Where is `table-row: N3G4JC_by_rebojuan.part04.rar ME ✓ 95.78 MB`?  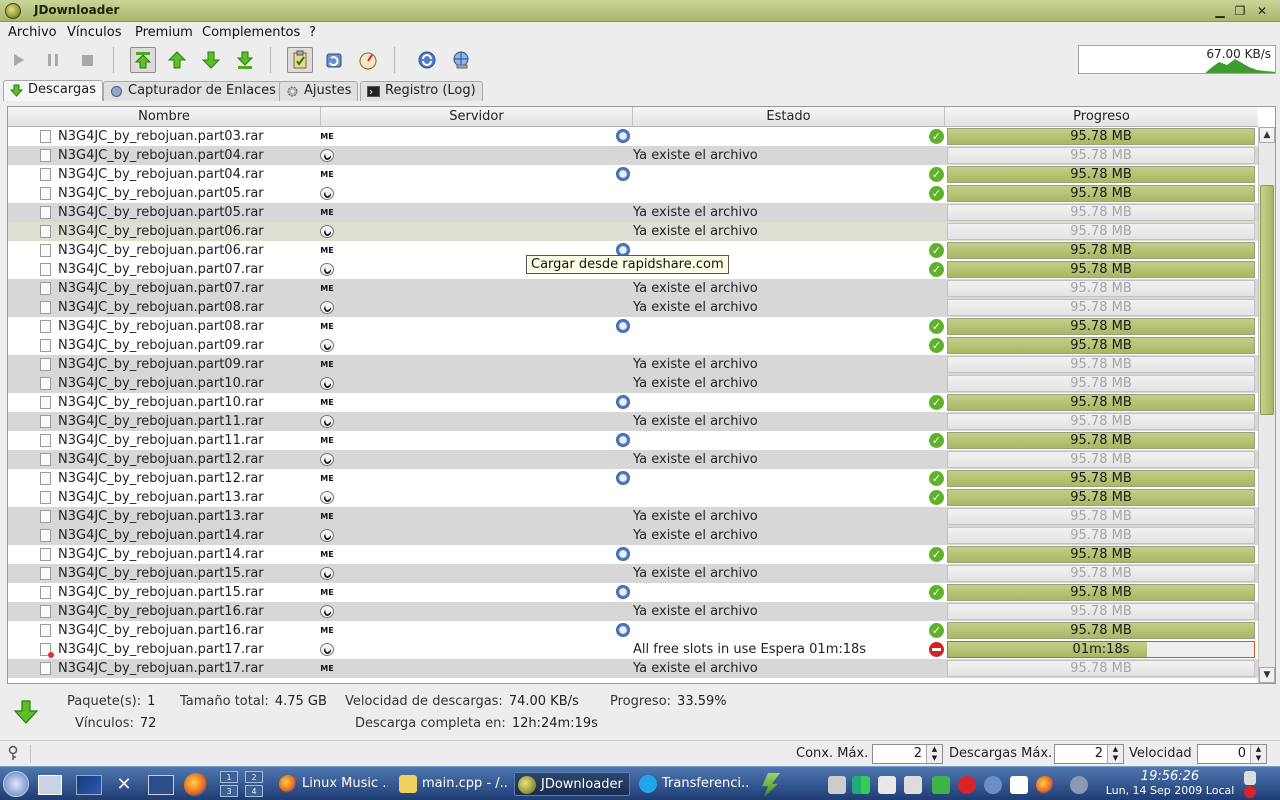
table-row: N3G4JC_by_rebojuan.part04.rar ME ✓ 95.78 MB is located at coordinates (633, 174).